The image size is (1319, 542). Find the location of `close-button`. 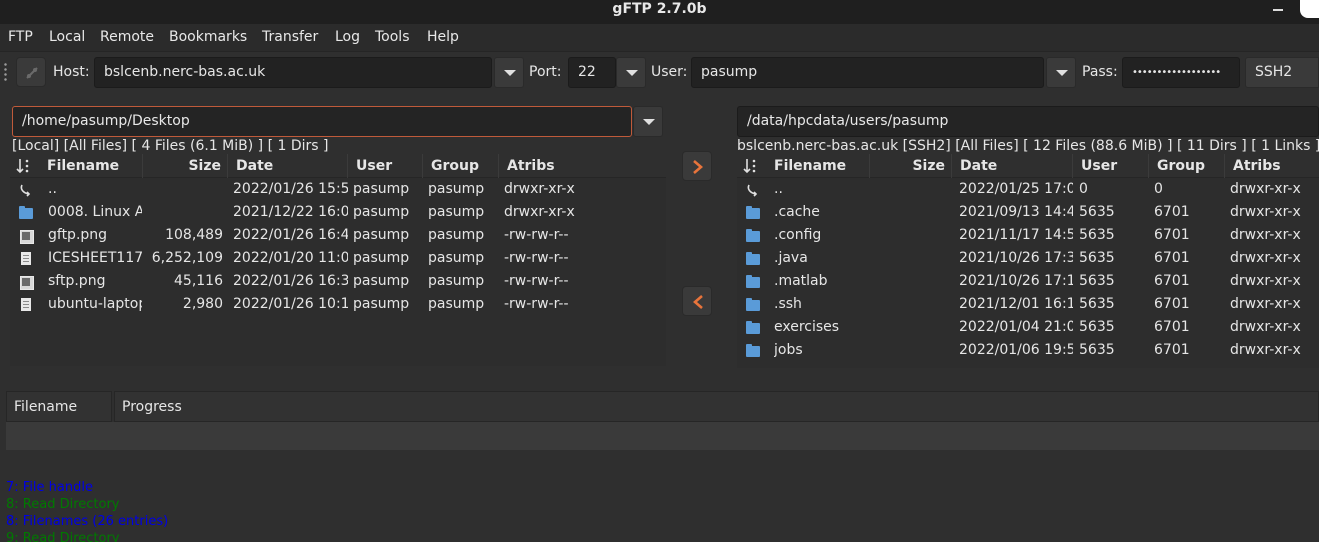

close-button is located at coordinates (1309, 9).